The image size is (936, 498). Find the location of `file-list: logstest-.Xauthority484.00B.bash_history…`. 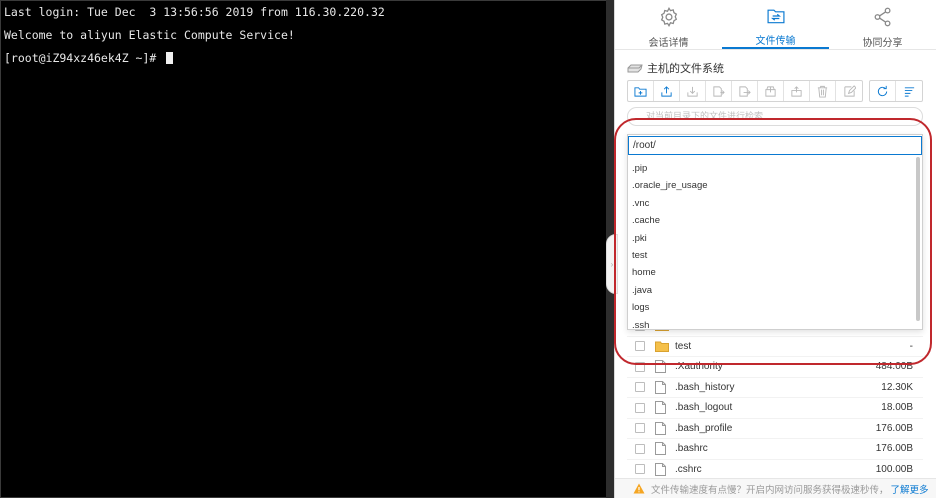

file-list: logstest-.Xauthority484.00B.bash_history… is located at coordinates (775, 398).